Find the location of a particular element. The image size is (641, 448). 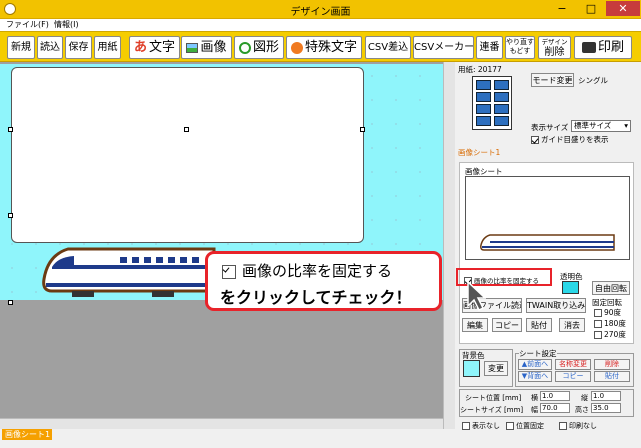

sequence-button: 連番 is located at coordinates (489, 47).